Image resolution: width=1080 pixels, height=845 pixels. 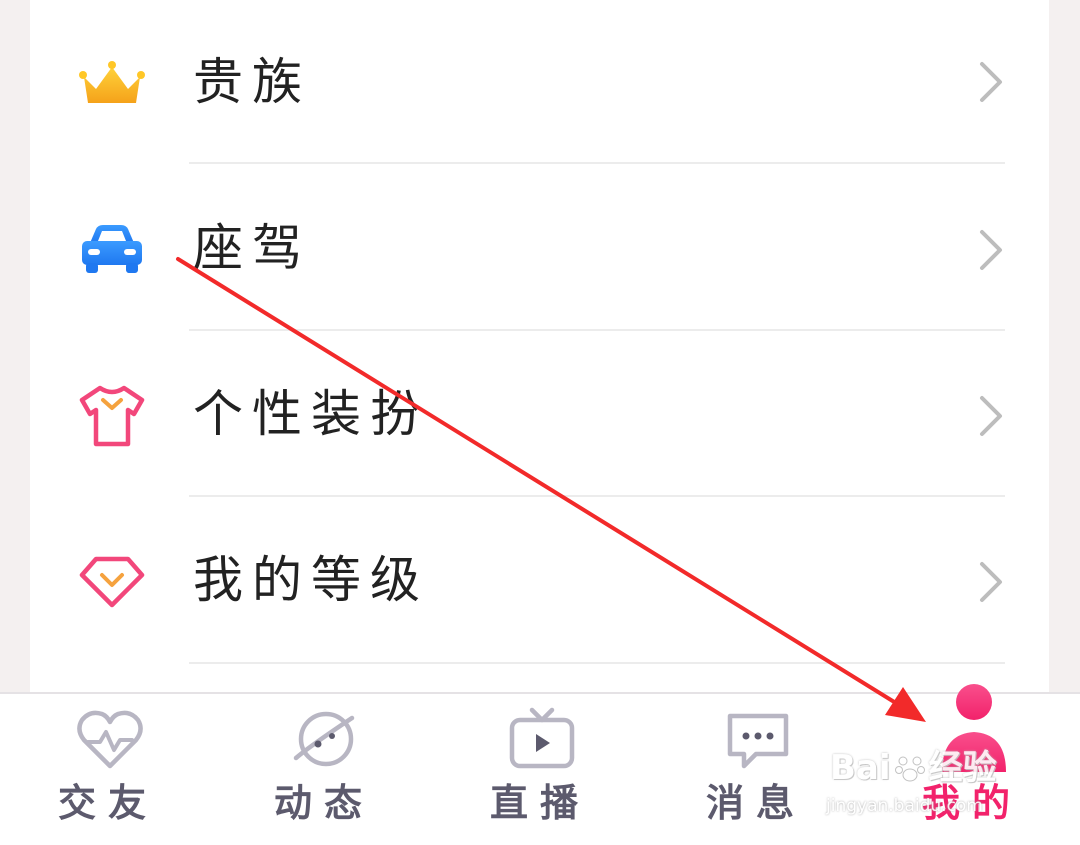 I want to click on tab-friends: 交友, so click(x=108, y=769).